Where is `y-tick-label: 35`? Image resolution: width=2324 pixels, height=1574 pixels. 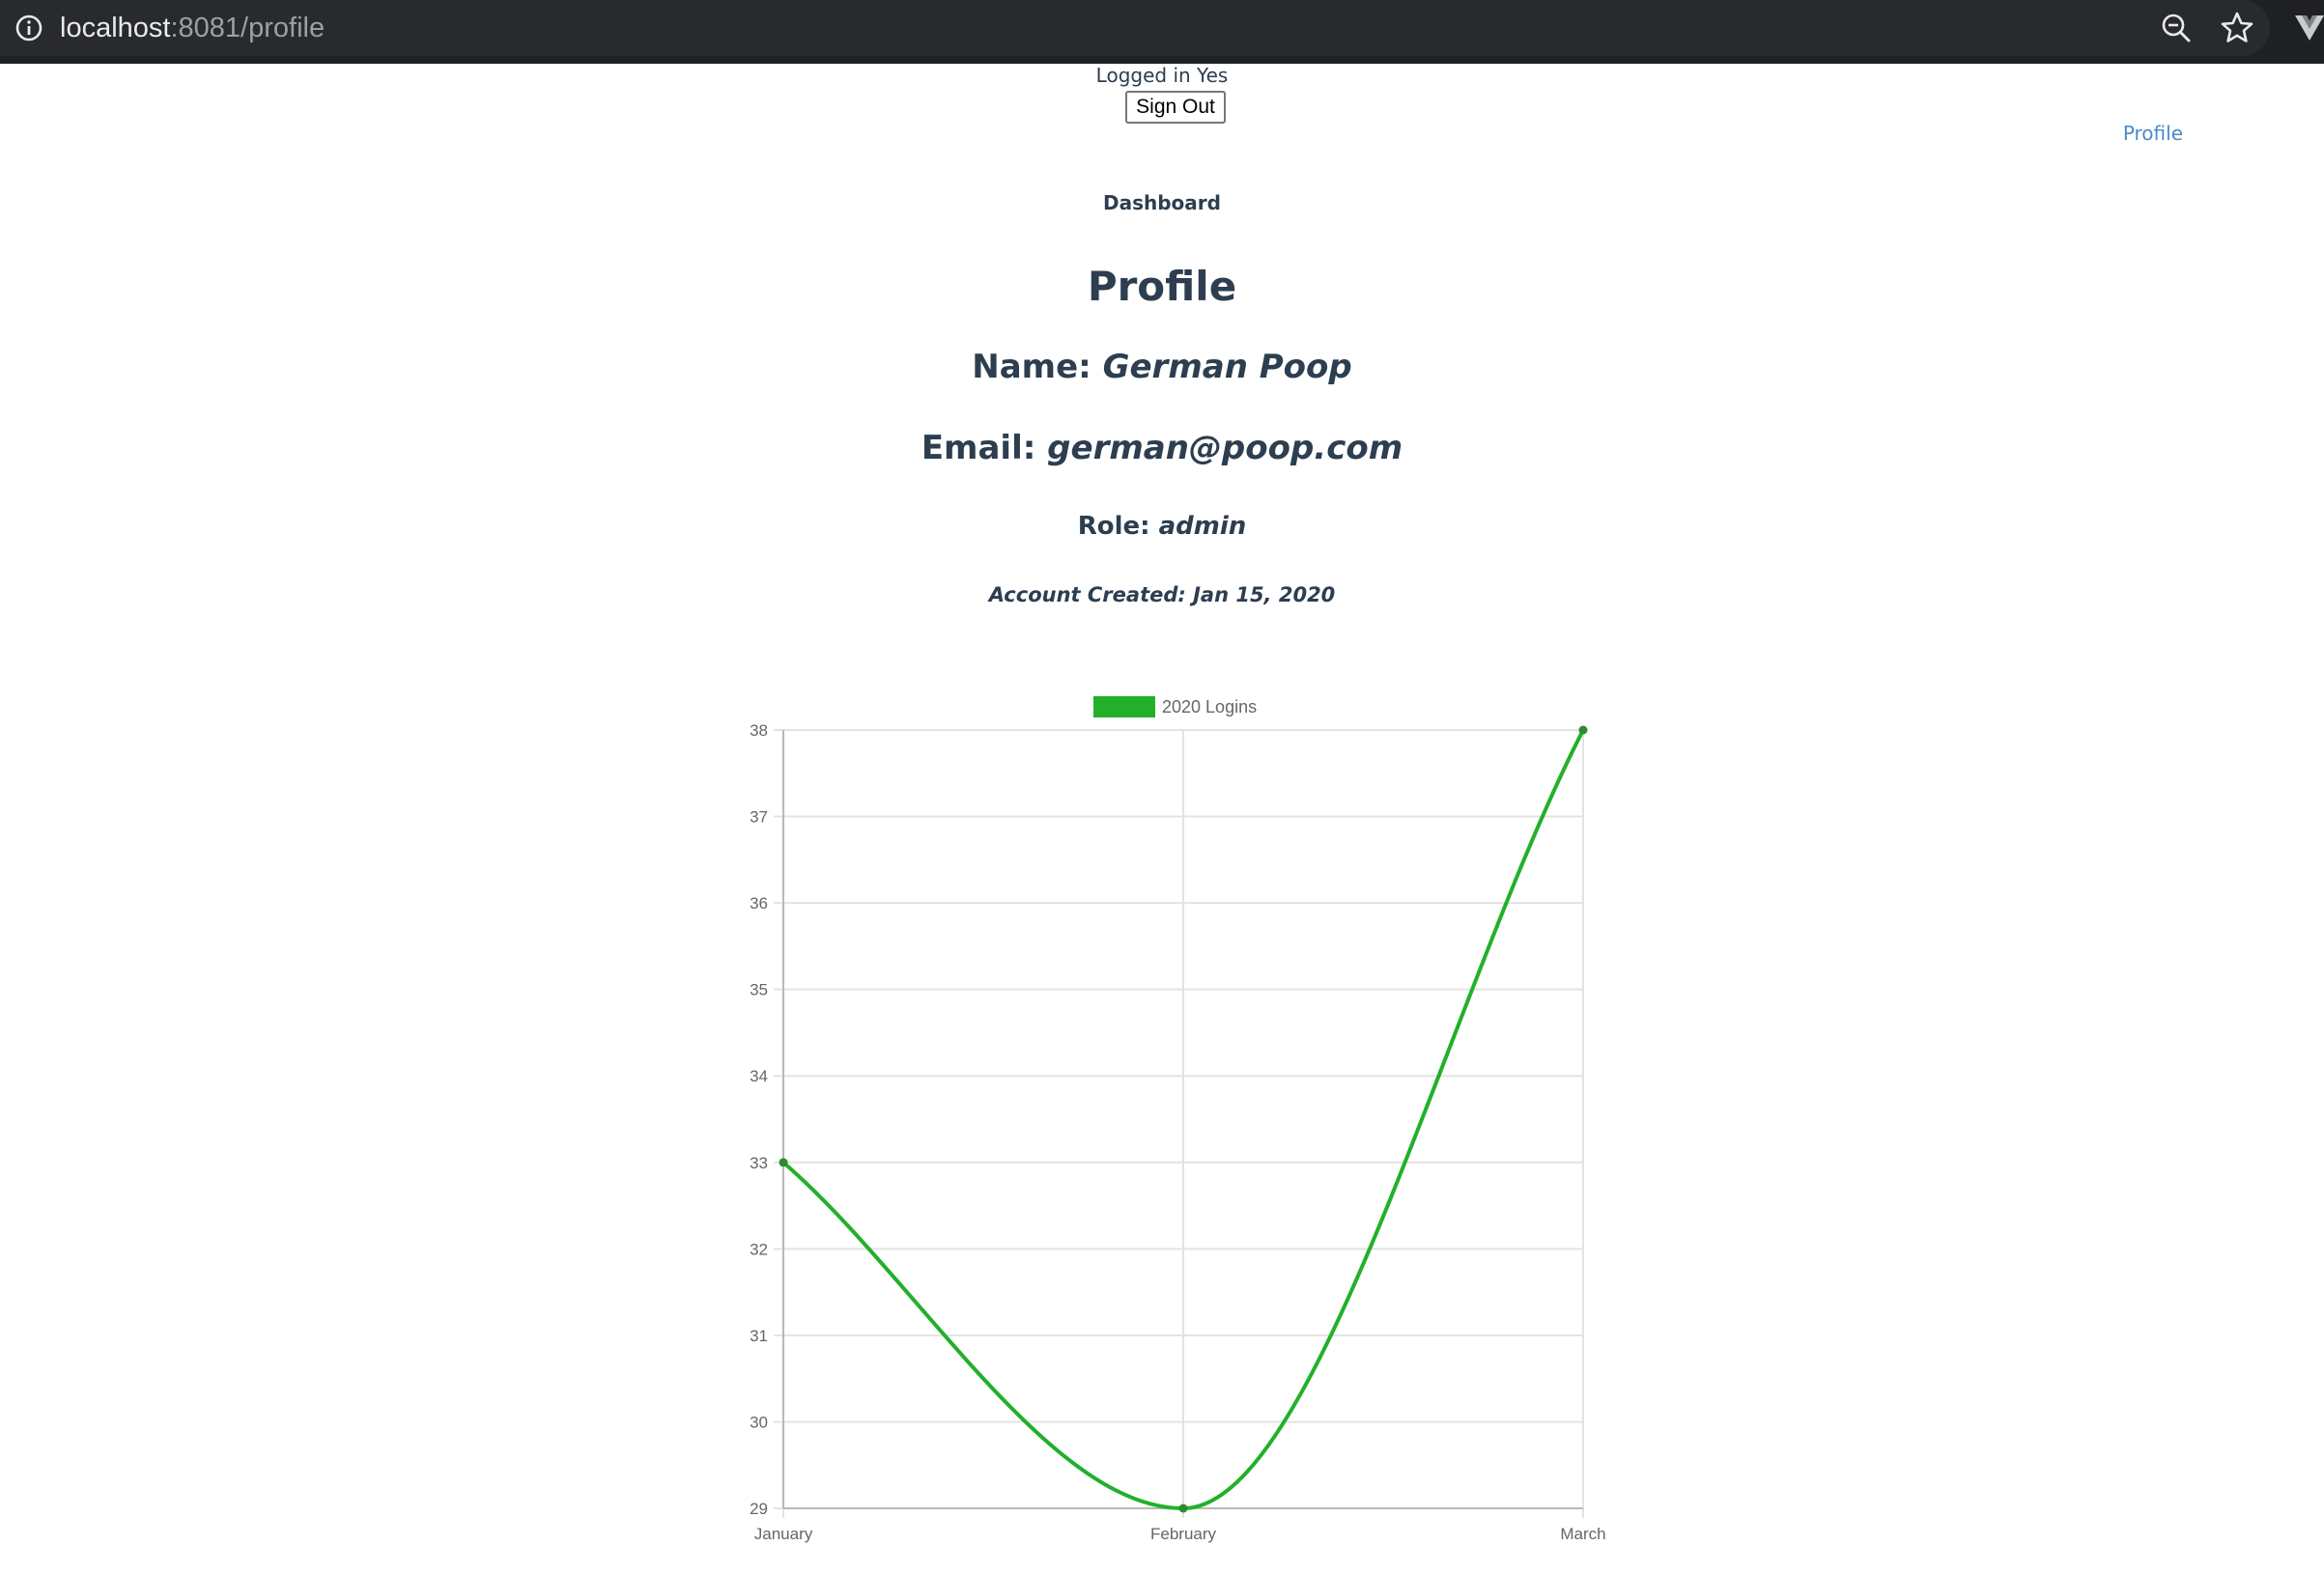
y-tick-label: 35 is located at coordinates (759, 990).